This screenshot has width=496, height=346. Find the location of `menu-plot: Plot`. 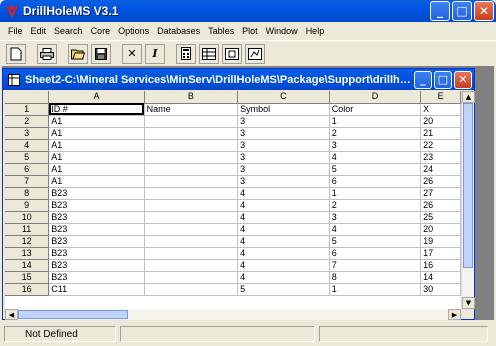

menu-plot: Plot is located at coordinates (250, 31).